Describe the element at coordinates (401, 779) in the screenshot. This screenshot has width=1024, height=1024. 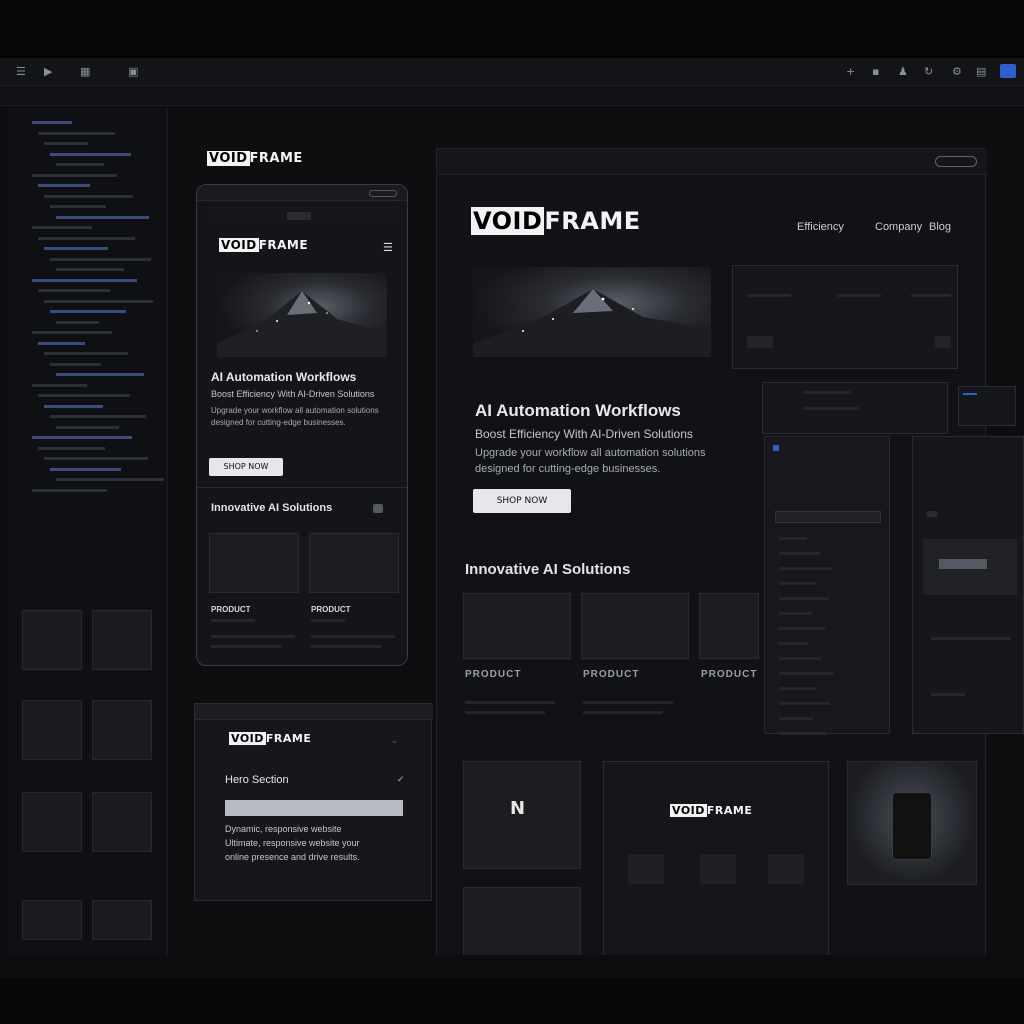
I see `checkmark-icon: ✓` at that location.